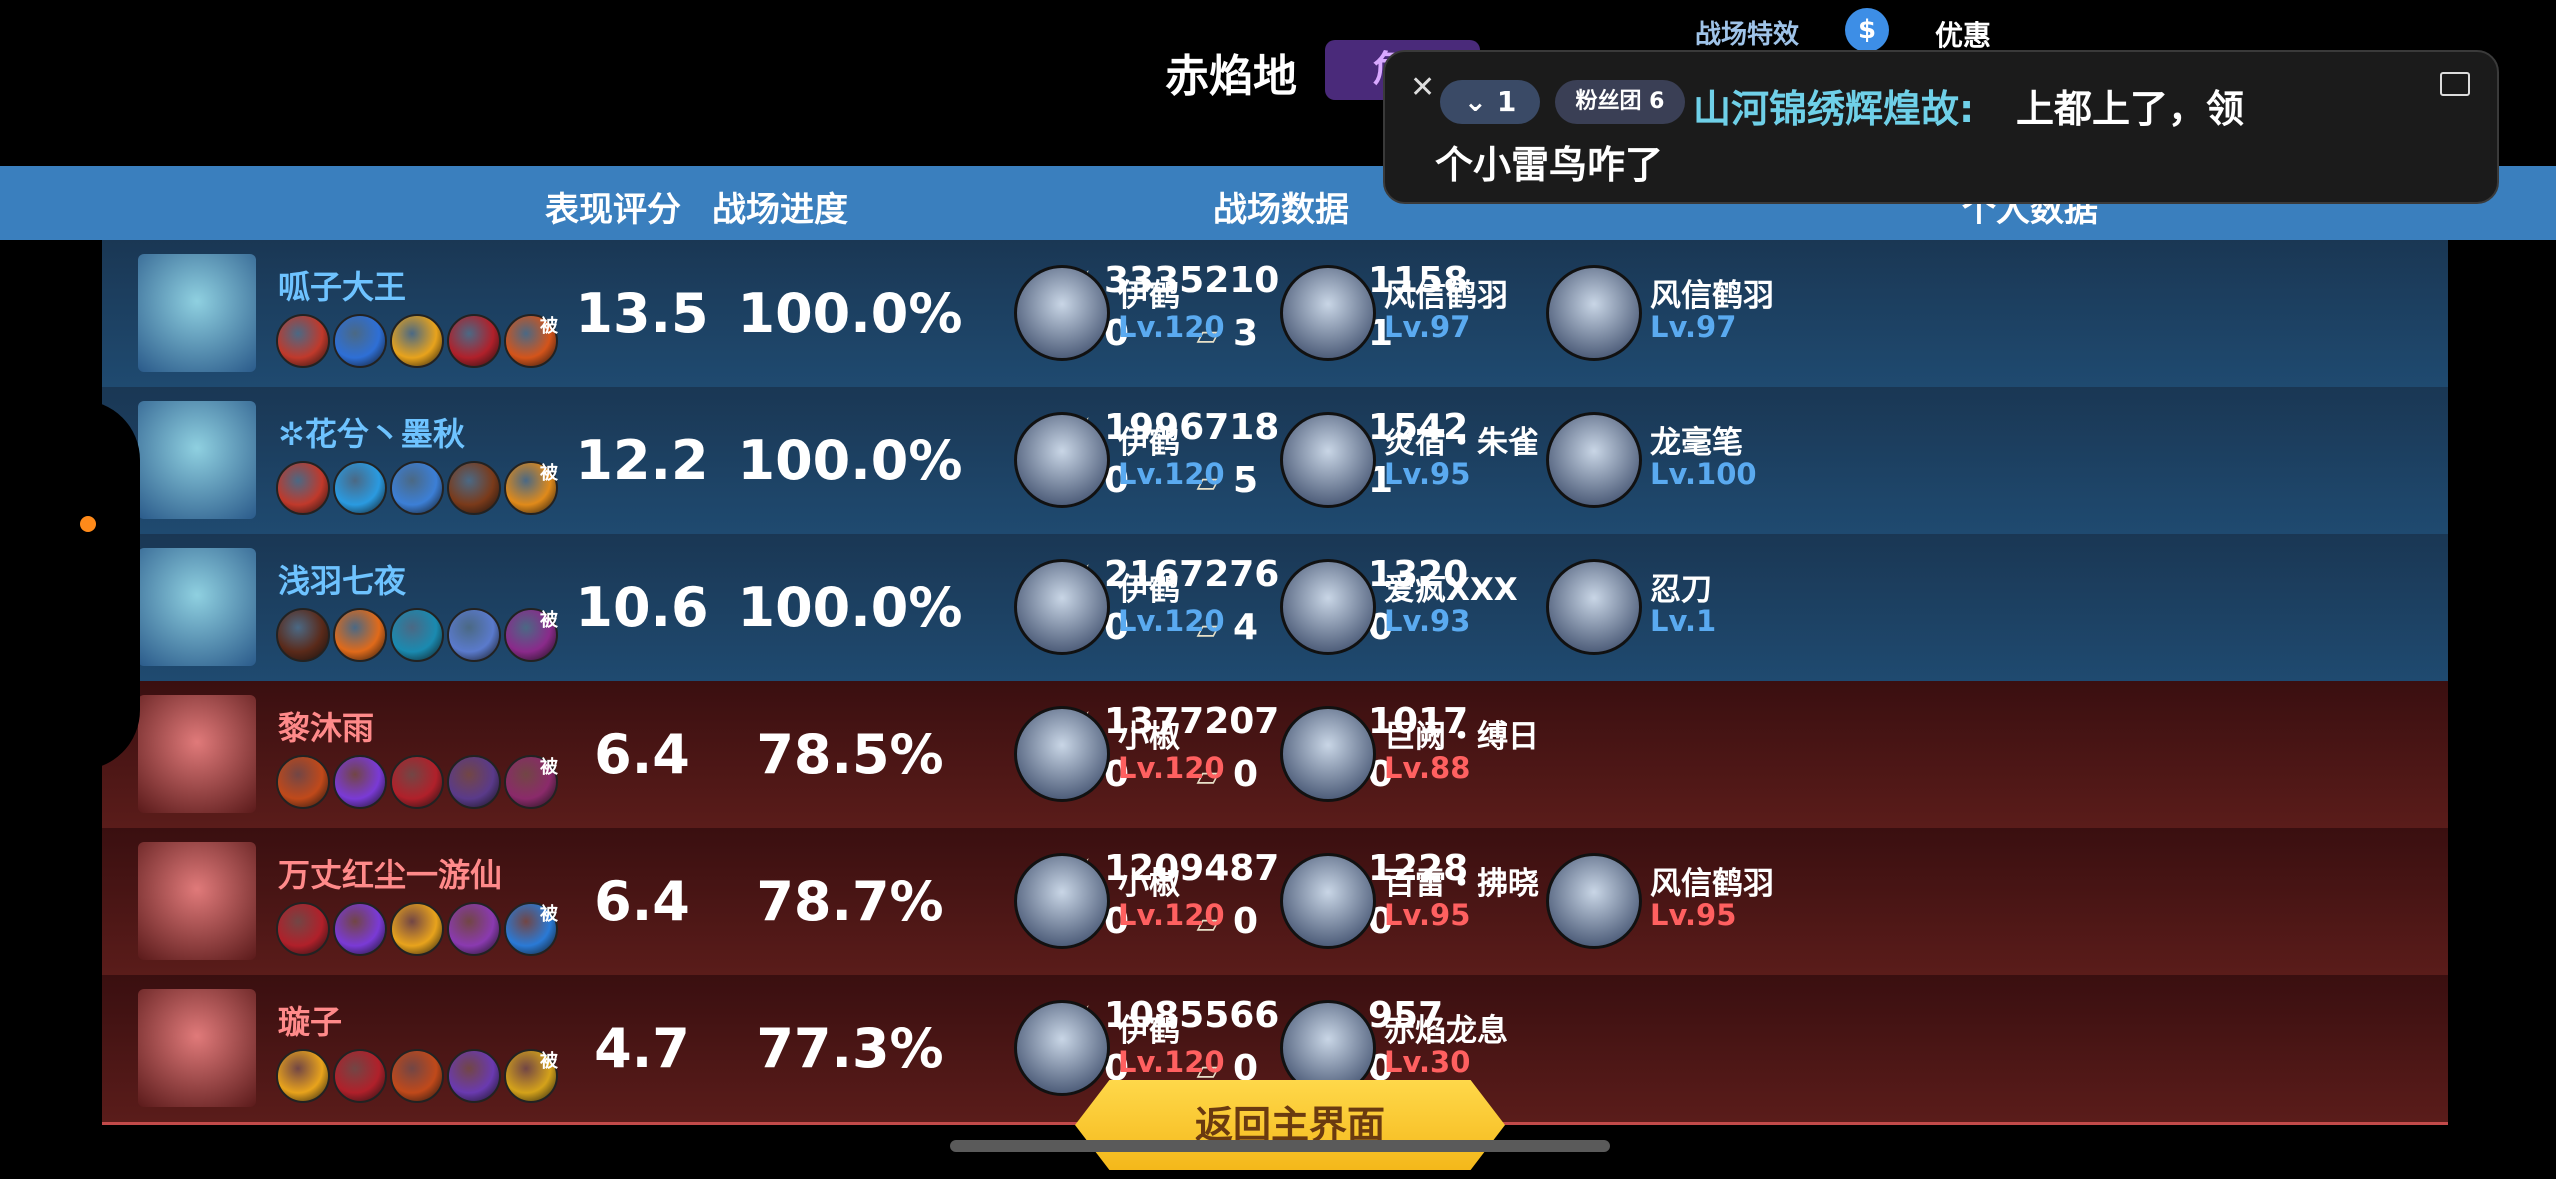 The height and width of the screenshot is (1179, 2556). I want to click on pip-icon, so click(2455, 84).